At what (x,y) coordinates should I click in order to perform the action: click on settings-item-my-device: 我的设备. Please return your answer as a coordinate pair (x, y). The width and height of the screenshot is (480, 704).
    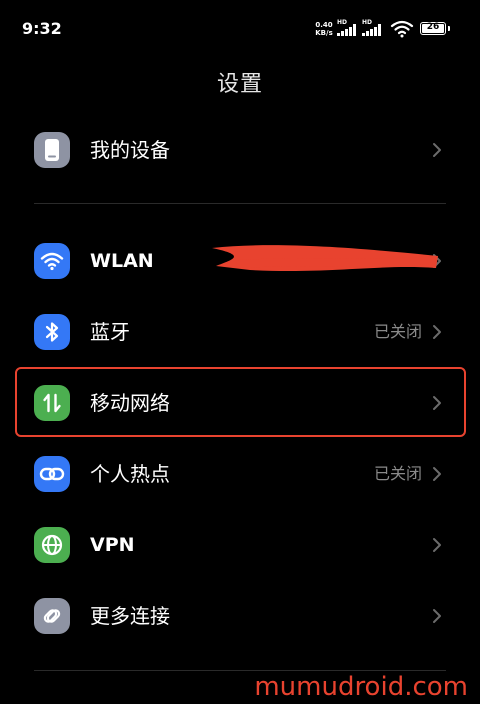
    Looking at the image, I should click on (240, 150).